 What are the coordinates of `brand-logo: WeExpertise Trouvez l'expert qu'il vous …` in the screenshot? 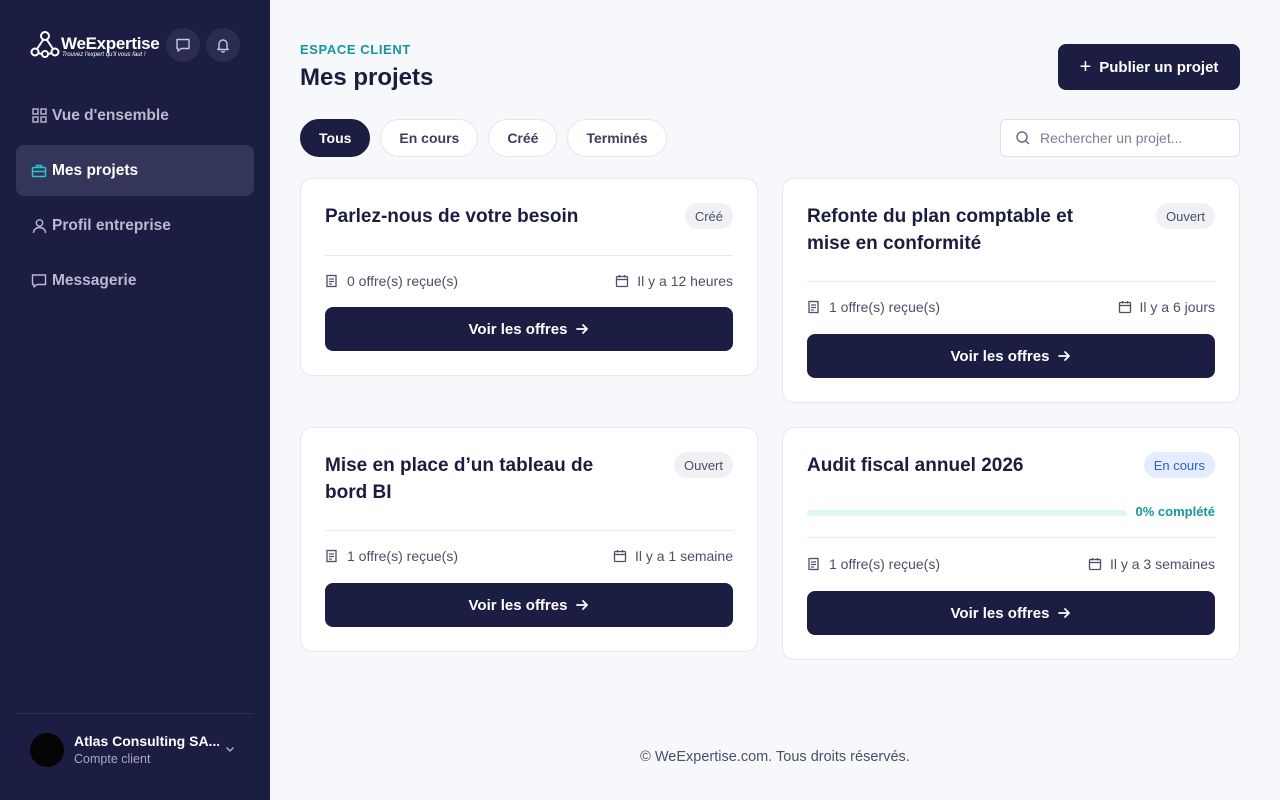 It's located at (95, 46).